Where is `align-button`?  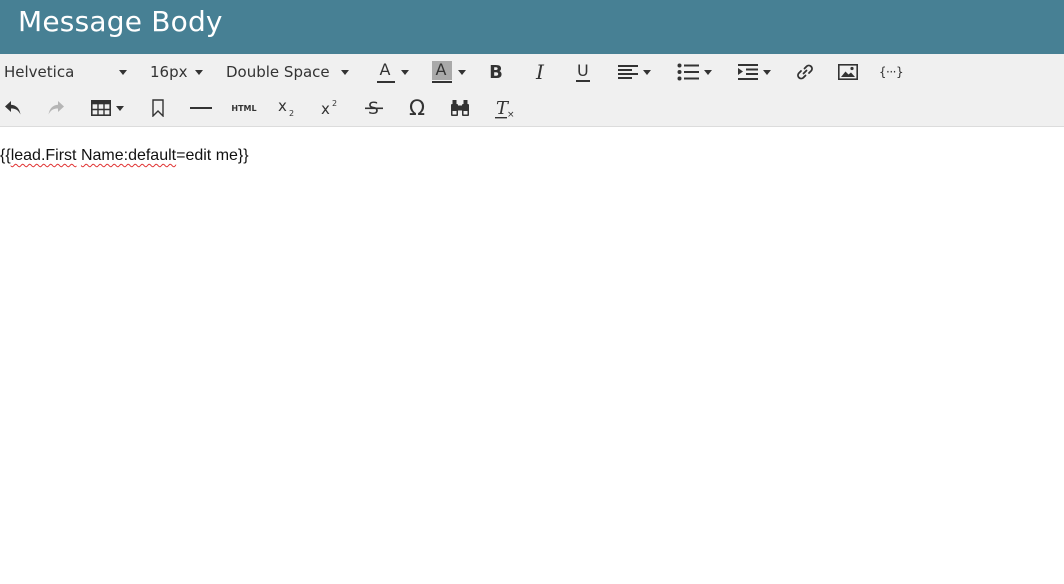 align-button is located at coordinates (634, 72).